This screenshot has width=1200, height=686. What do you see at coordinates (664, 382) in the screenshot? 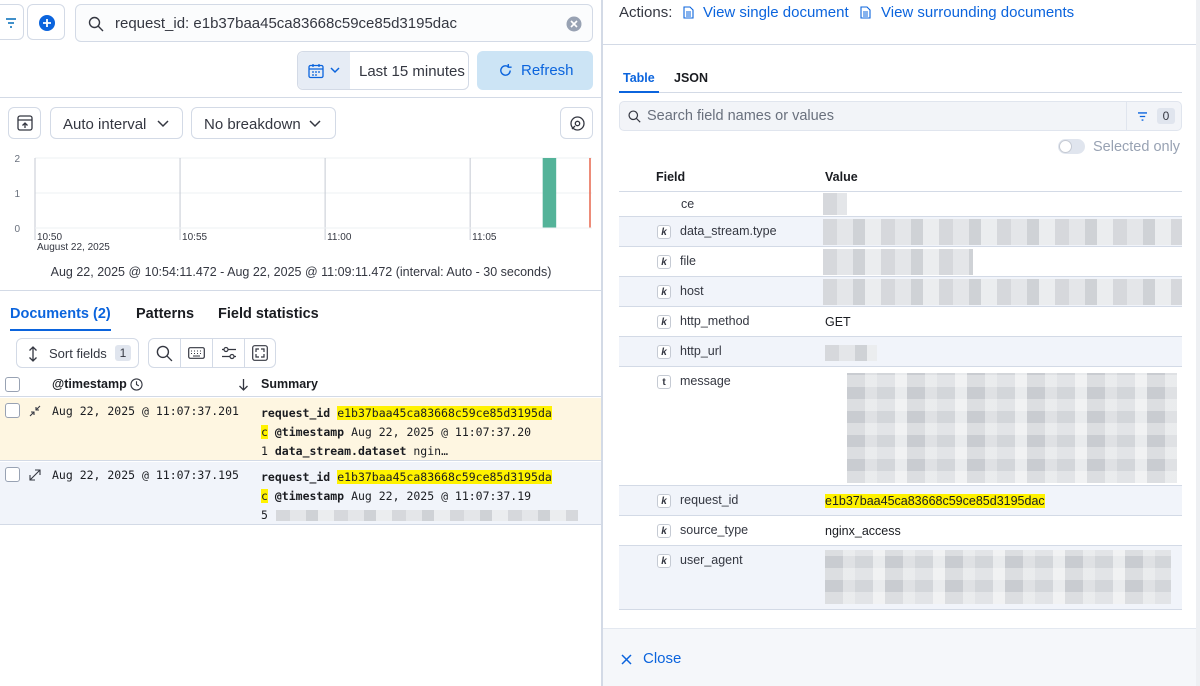
I see `text-type-icon: t` at bounding box center [664, 382].